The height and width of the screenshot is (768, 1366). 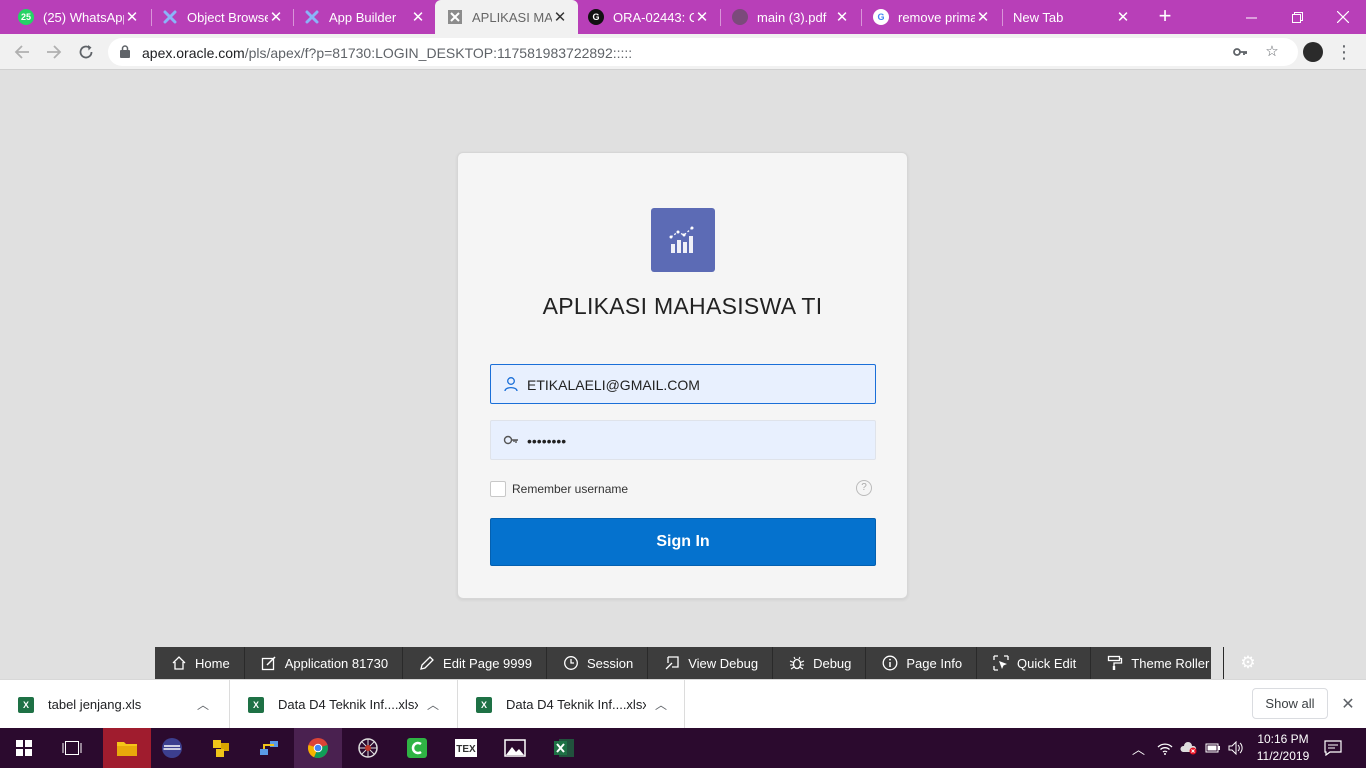 What do you see at coordinates (711, 663) in the screenshot?
I see `dev-view-debug-button: View Debug` at bounding box center [711, 663].